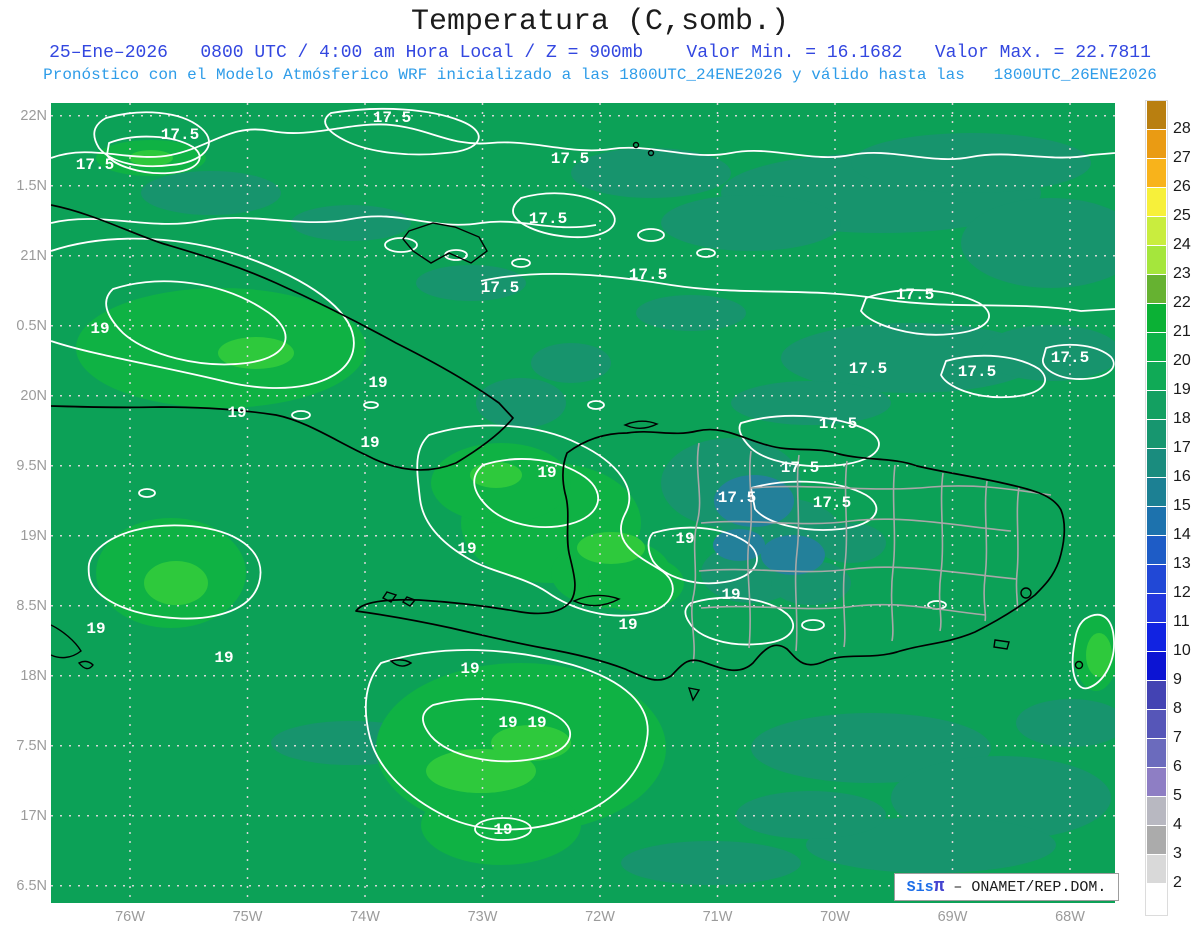 The width and height of the screenshot is (1200, 927). Describe the element at coordinates (1182, 186) in the screenshot. I see `colorbar-tick-label: 26` at that location.